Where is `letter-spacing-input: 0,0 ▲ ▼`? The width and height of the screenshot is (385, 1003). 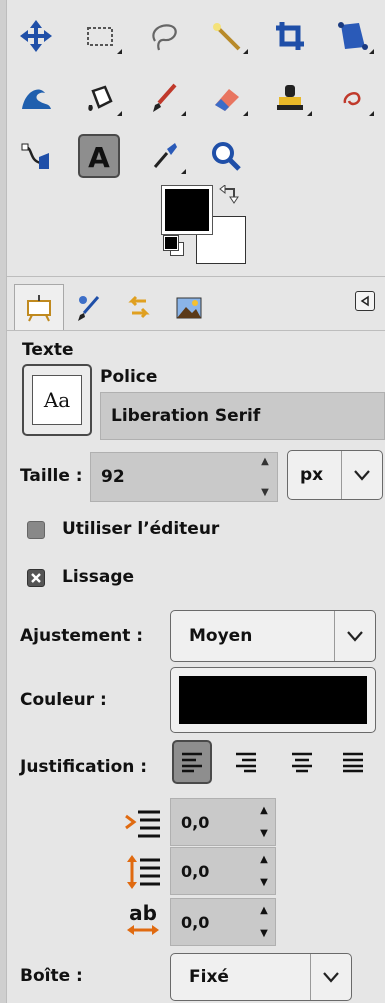 letter-spacing-input: 0,0 ▲ ▼ is located at coordinates (223, 922).